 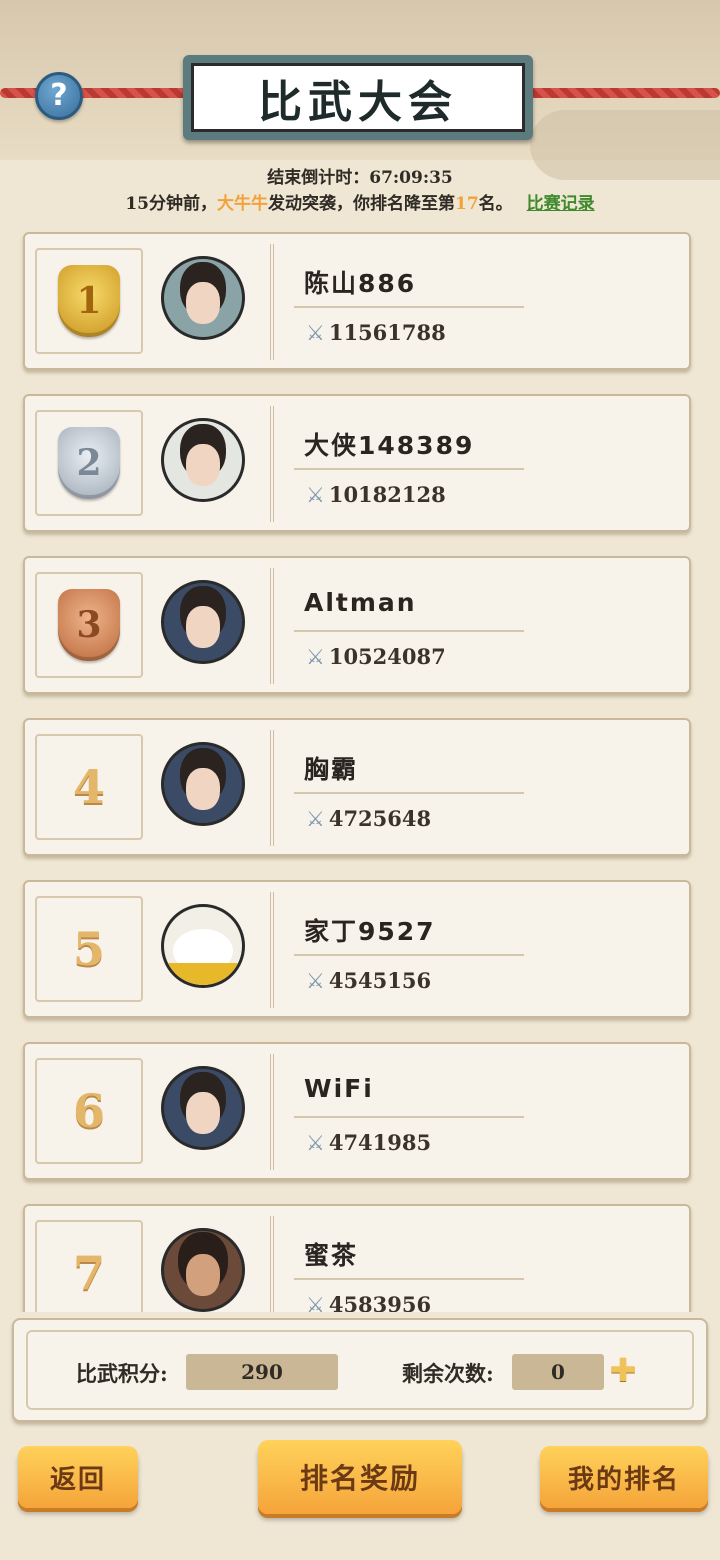 I want to click on player-info: WiFi ⚔4741985 比武, so click(x=477, y=1112).